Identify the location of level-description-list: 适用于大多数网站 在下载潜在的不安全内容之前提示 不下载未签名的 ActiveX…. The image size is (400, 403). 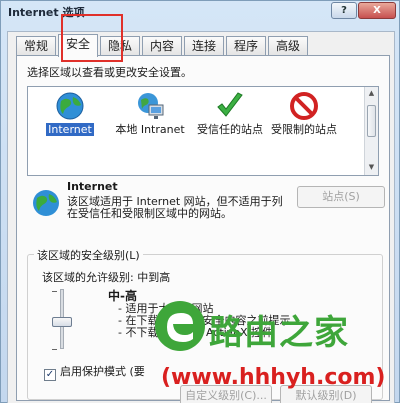
(213, 321).